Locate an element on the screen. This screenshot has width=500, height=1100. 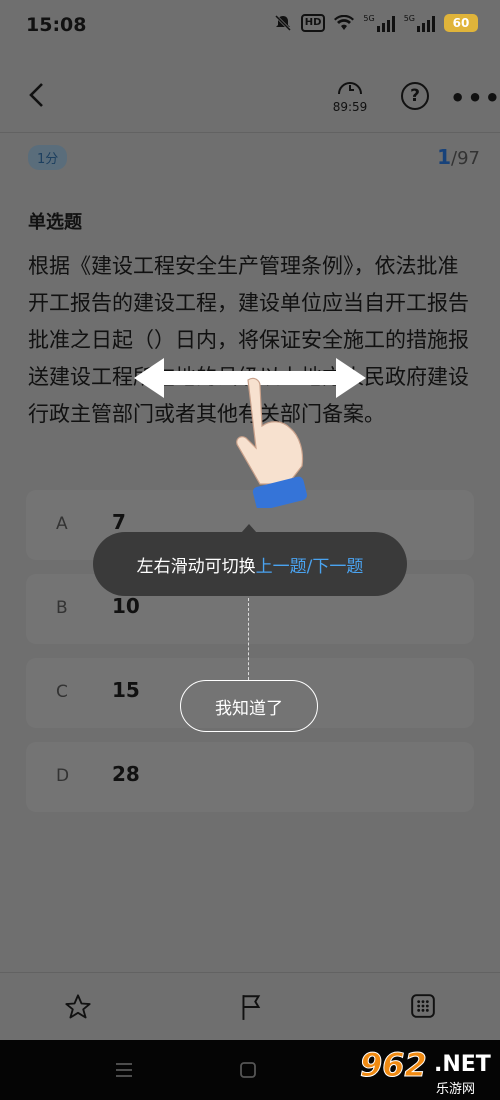
bottom-toolbar is located at coordinates (250, 1006).